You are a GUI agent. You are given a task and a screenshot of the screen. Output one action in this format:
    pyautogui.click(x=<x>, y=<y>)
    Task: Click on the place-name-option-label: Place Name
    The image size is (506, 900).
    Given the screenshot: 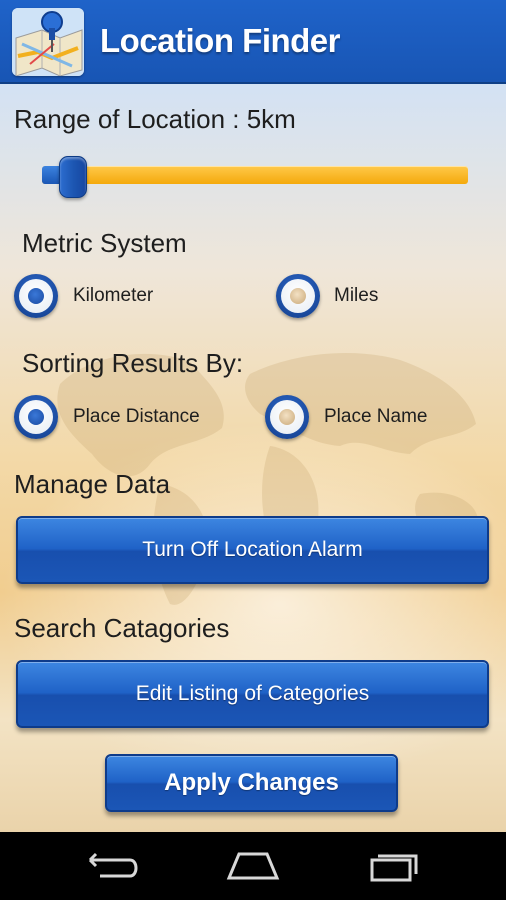 What is the action you would take?
    pyautogui.click(x=376, y=416)
    